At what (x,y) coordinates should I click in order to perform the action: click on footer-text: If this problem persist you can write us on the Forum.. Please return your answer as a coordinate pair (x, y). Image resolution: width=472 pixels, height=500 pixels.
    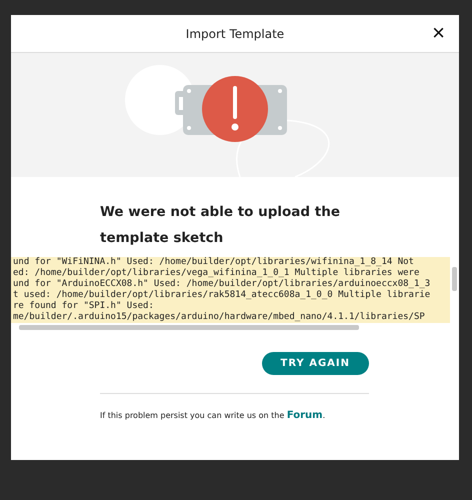
    Looking at the image, I should click on (213, 415).